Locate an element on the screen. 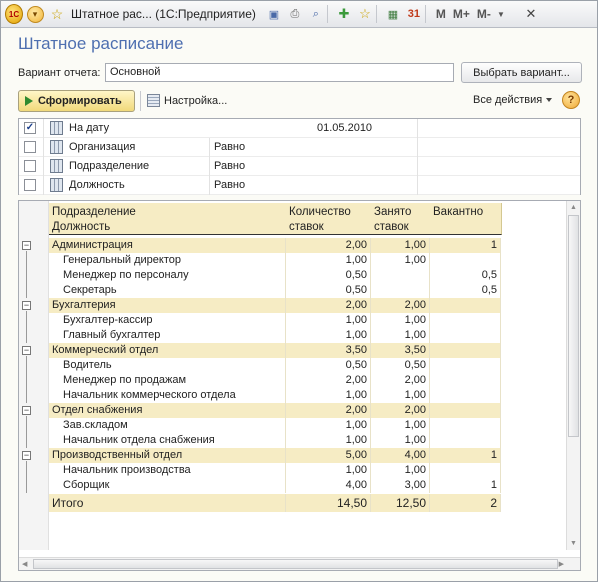 The image size is (598, 582). horizontal-scroll-thumb is located at coordinates (295, 564).